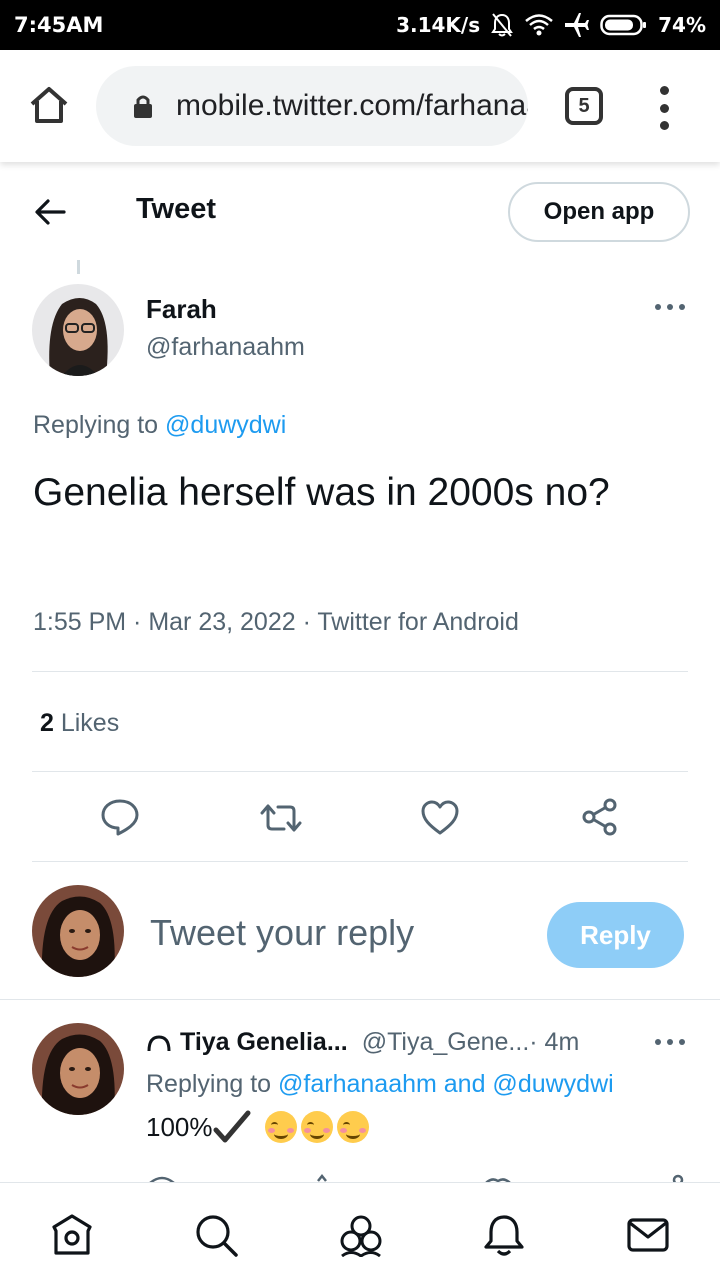 The image size is (720, 1280). What do you see at coordinates (225, 425) in the screenshot?
I see `replying-to-link: @duwydwi` at bounding box center [225, 425].